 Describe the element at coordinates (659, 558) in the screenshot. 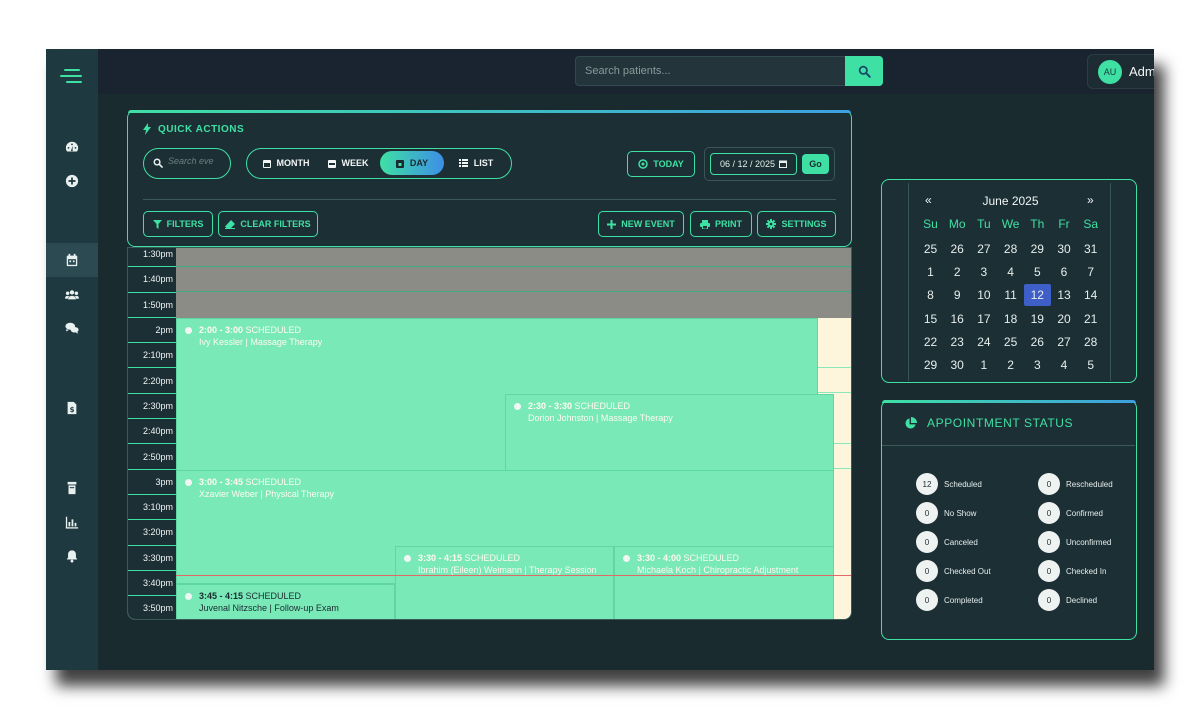

I see `event-time: 3:30 - 4:00` at that location.